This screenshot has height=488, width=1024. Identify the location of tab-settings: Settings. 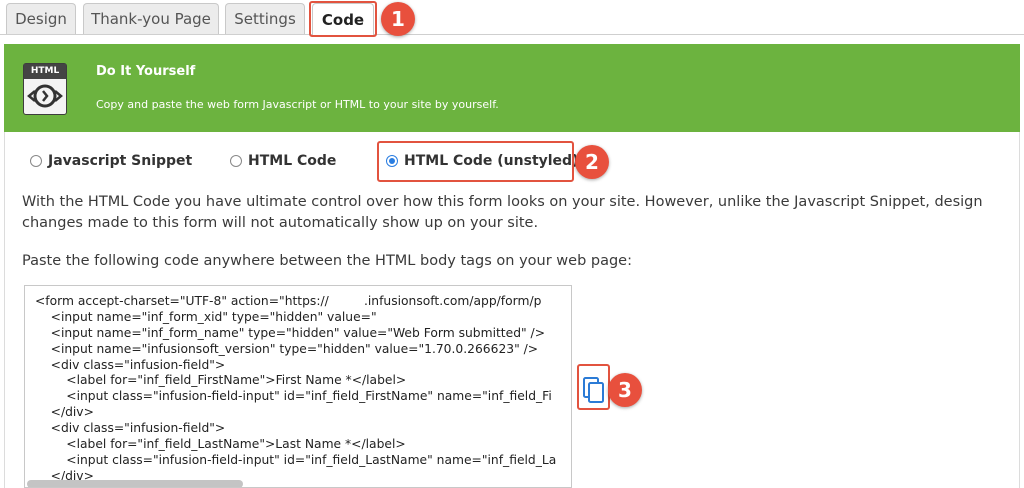
(265, 18).